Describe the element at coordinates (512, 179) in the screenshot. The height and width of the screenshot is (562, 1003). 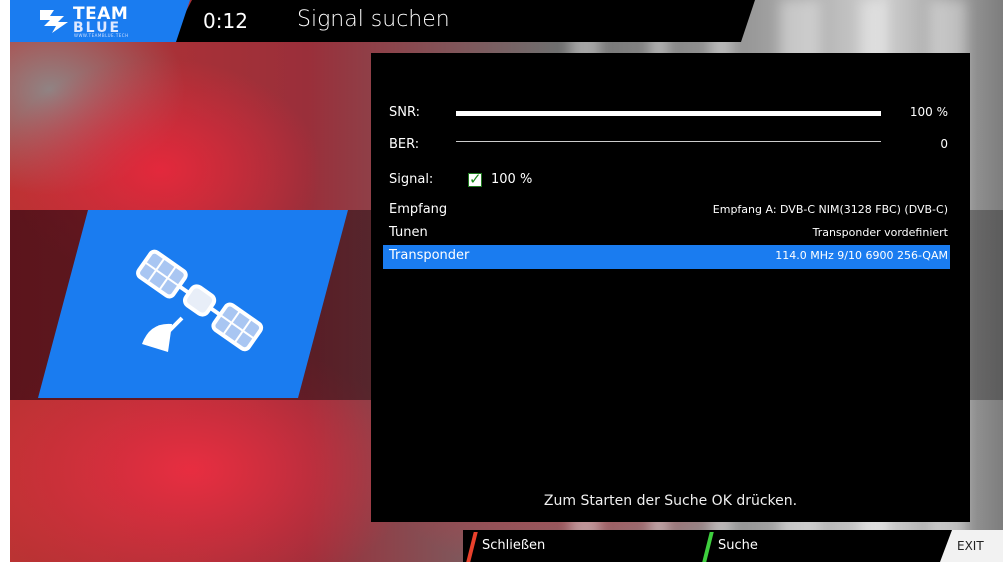
I see `signal-value: 100 %` at that location.